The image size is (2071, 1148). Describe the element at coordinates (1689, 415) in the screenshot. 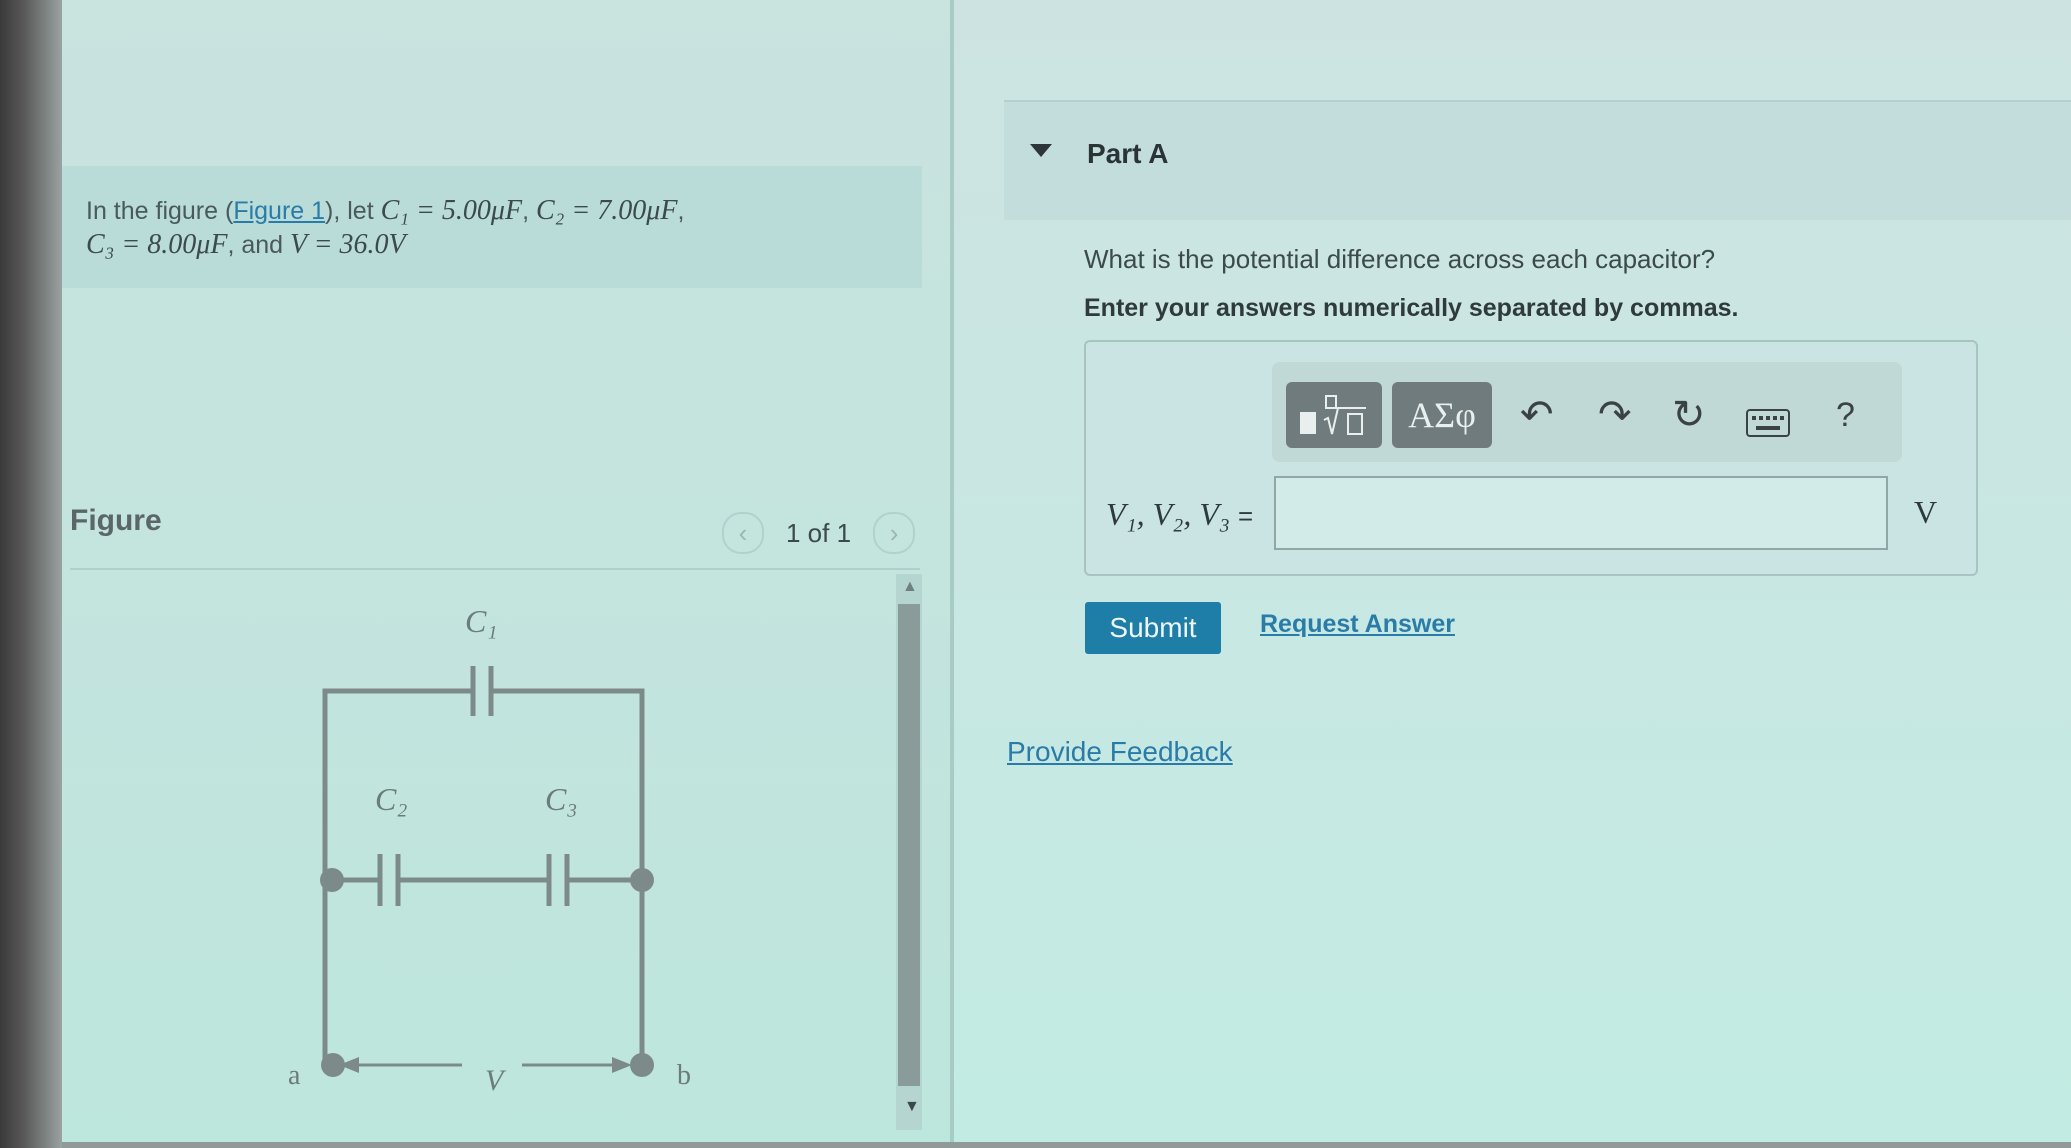

I see `reset-icon: ↻` at that location.